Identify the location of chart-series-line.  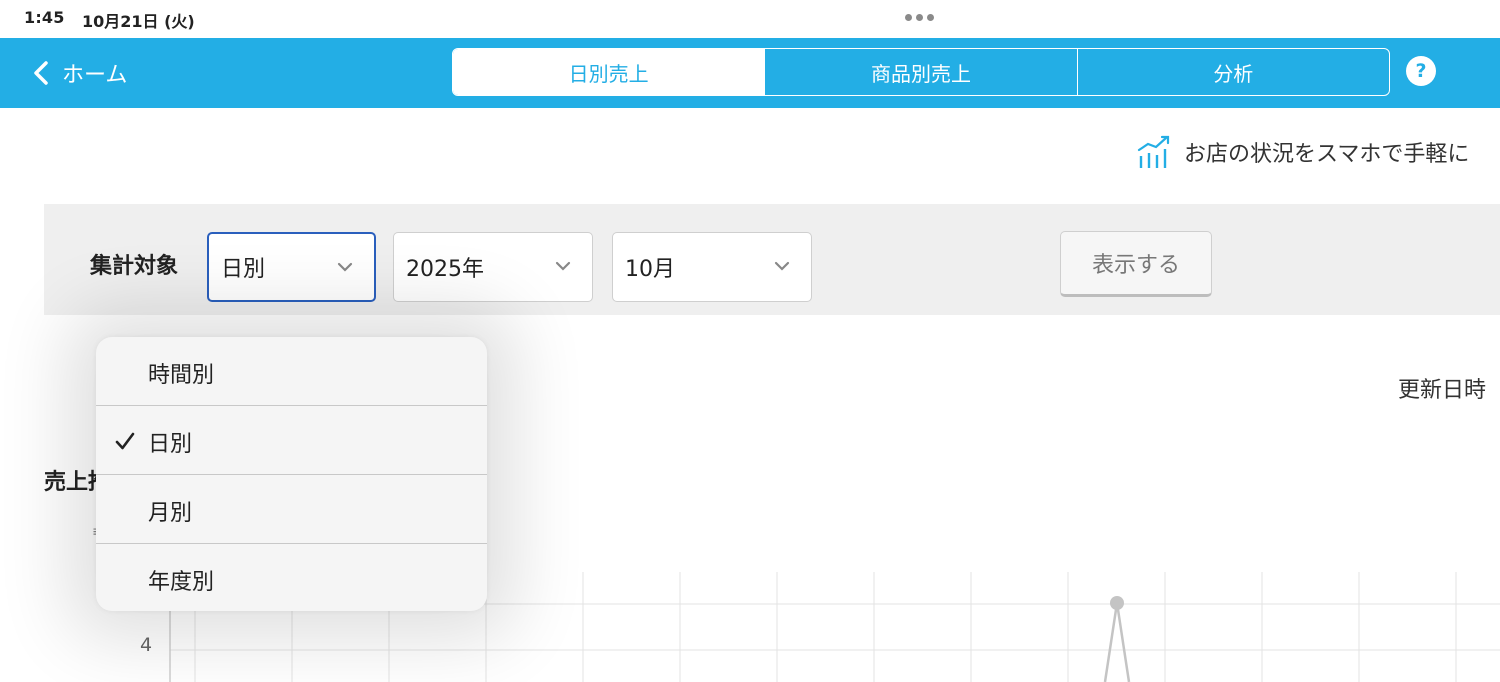
(1117, 642).